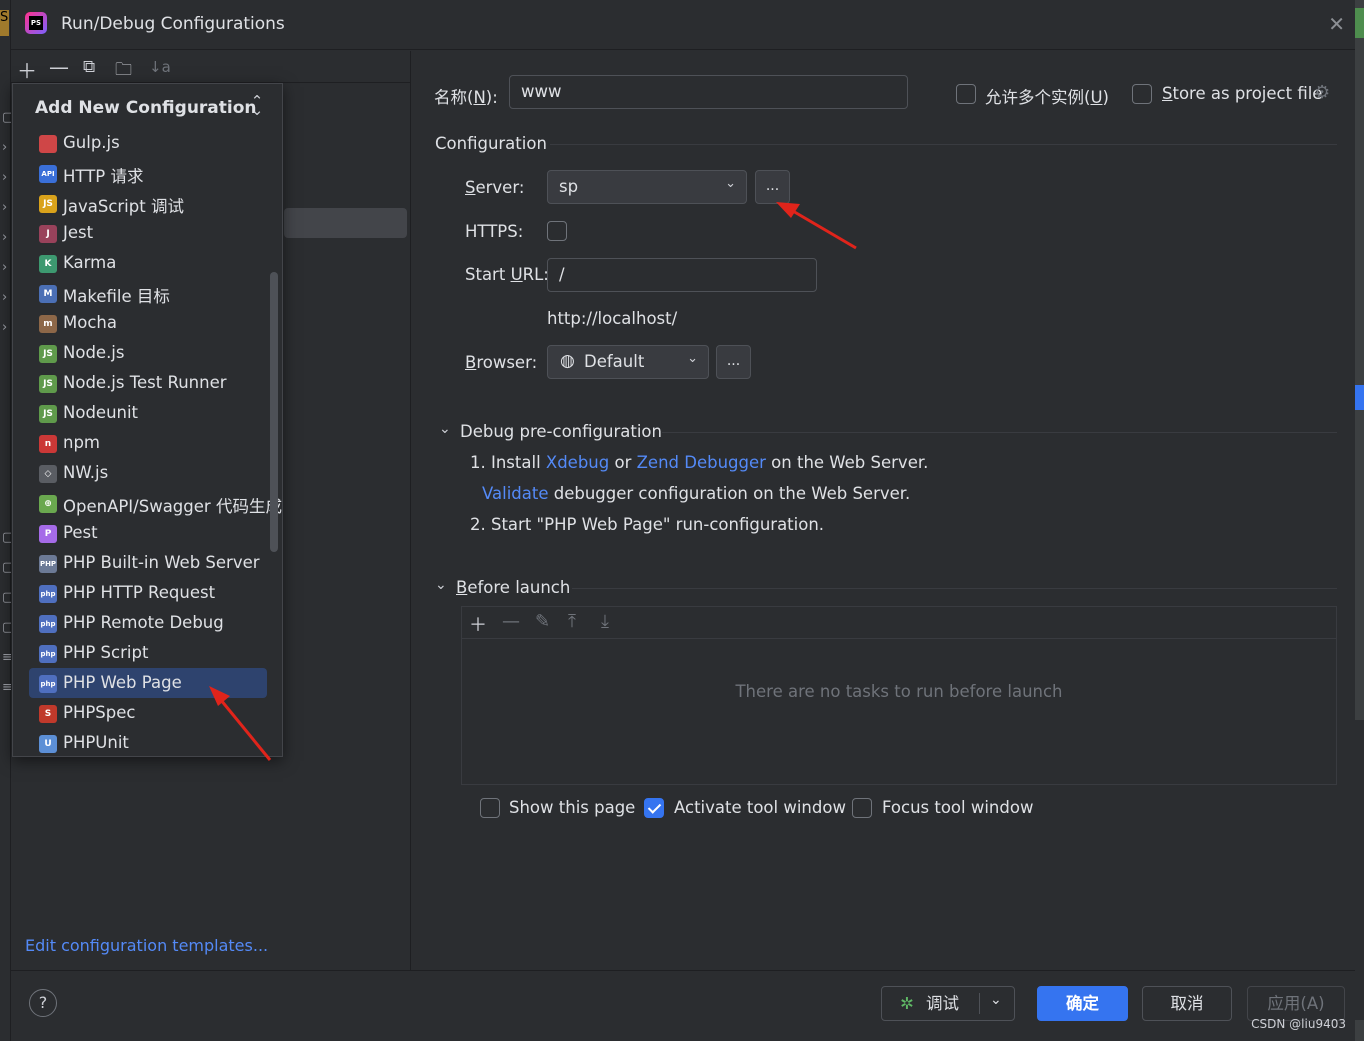 The width and height of the screenshot is (1364, 1041). Describe the element at coordinates (507, 274) in the screenshot. I see `start-url-label: Start URL:` at that location.